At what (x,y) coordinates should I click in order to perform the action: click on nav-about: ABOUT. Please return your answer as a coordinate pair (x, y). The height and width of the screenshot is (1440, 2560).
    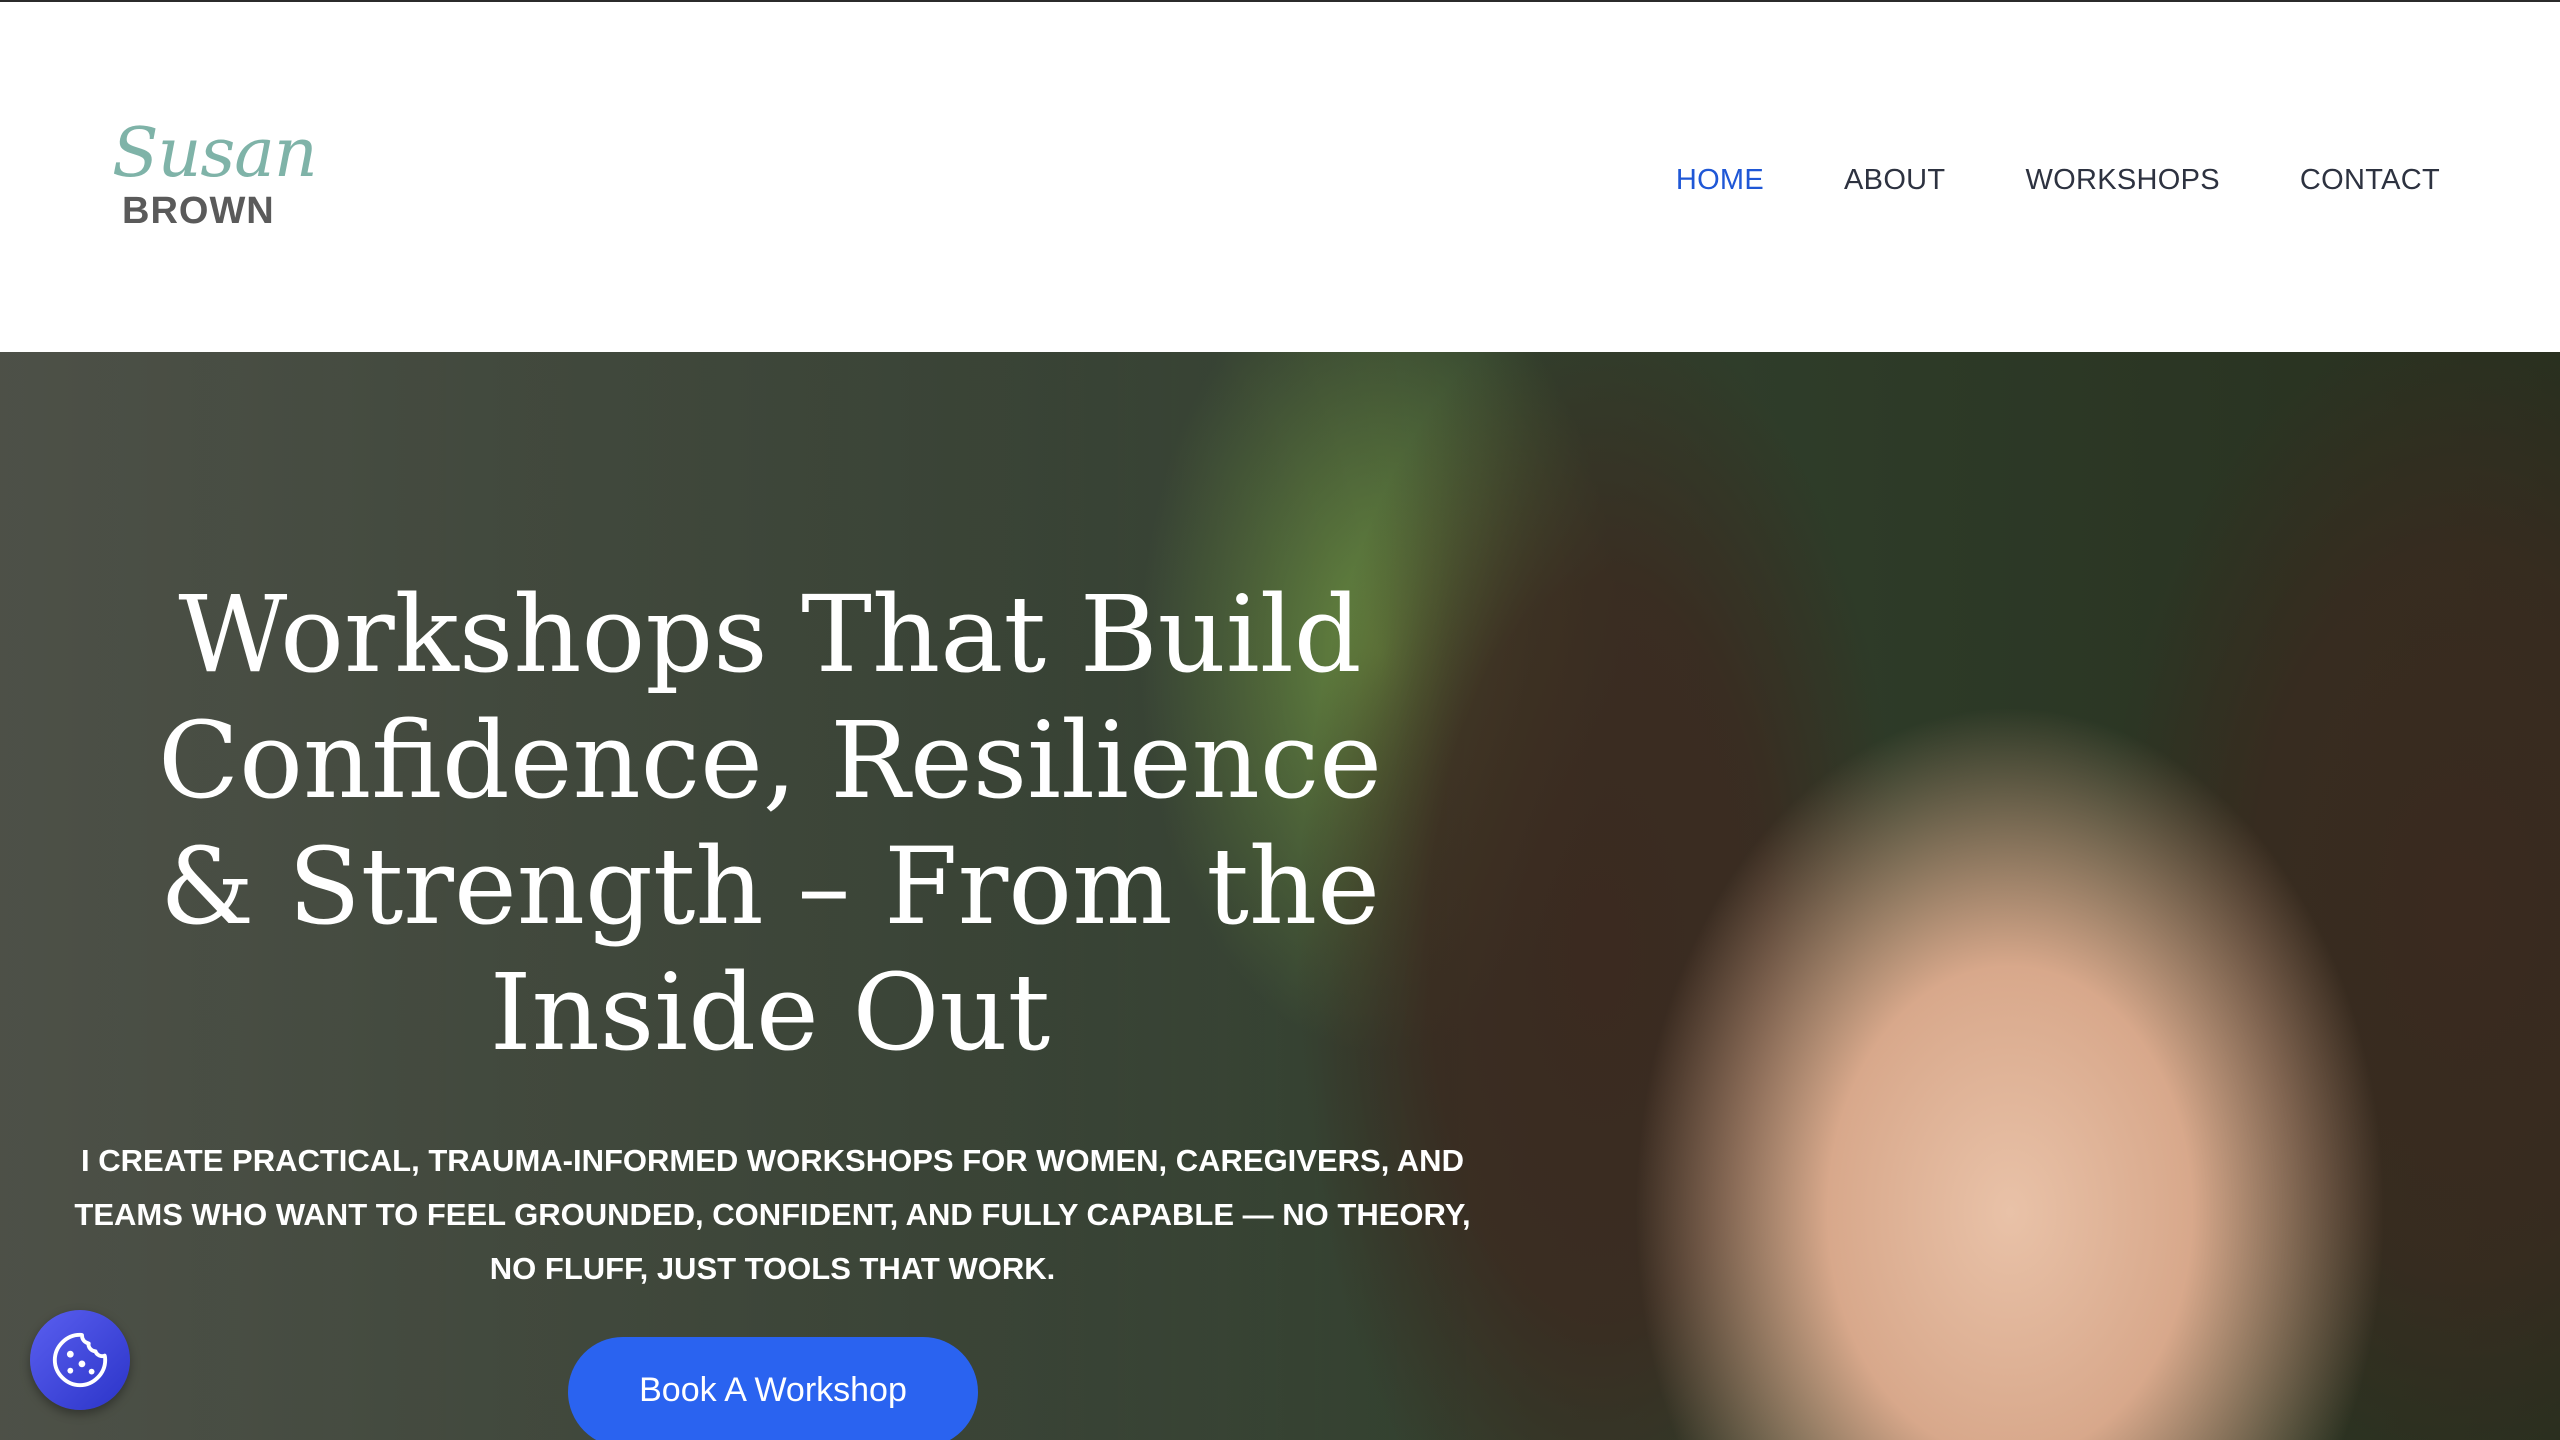
    Looking at the image, I should click on (1894, 180).